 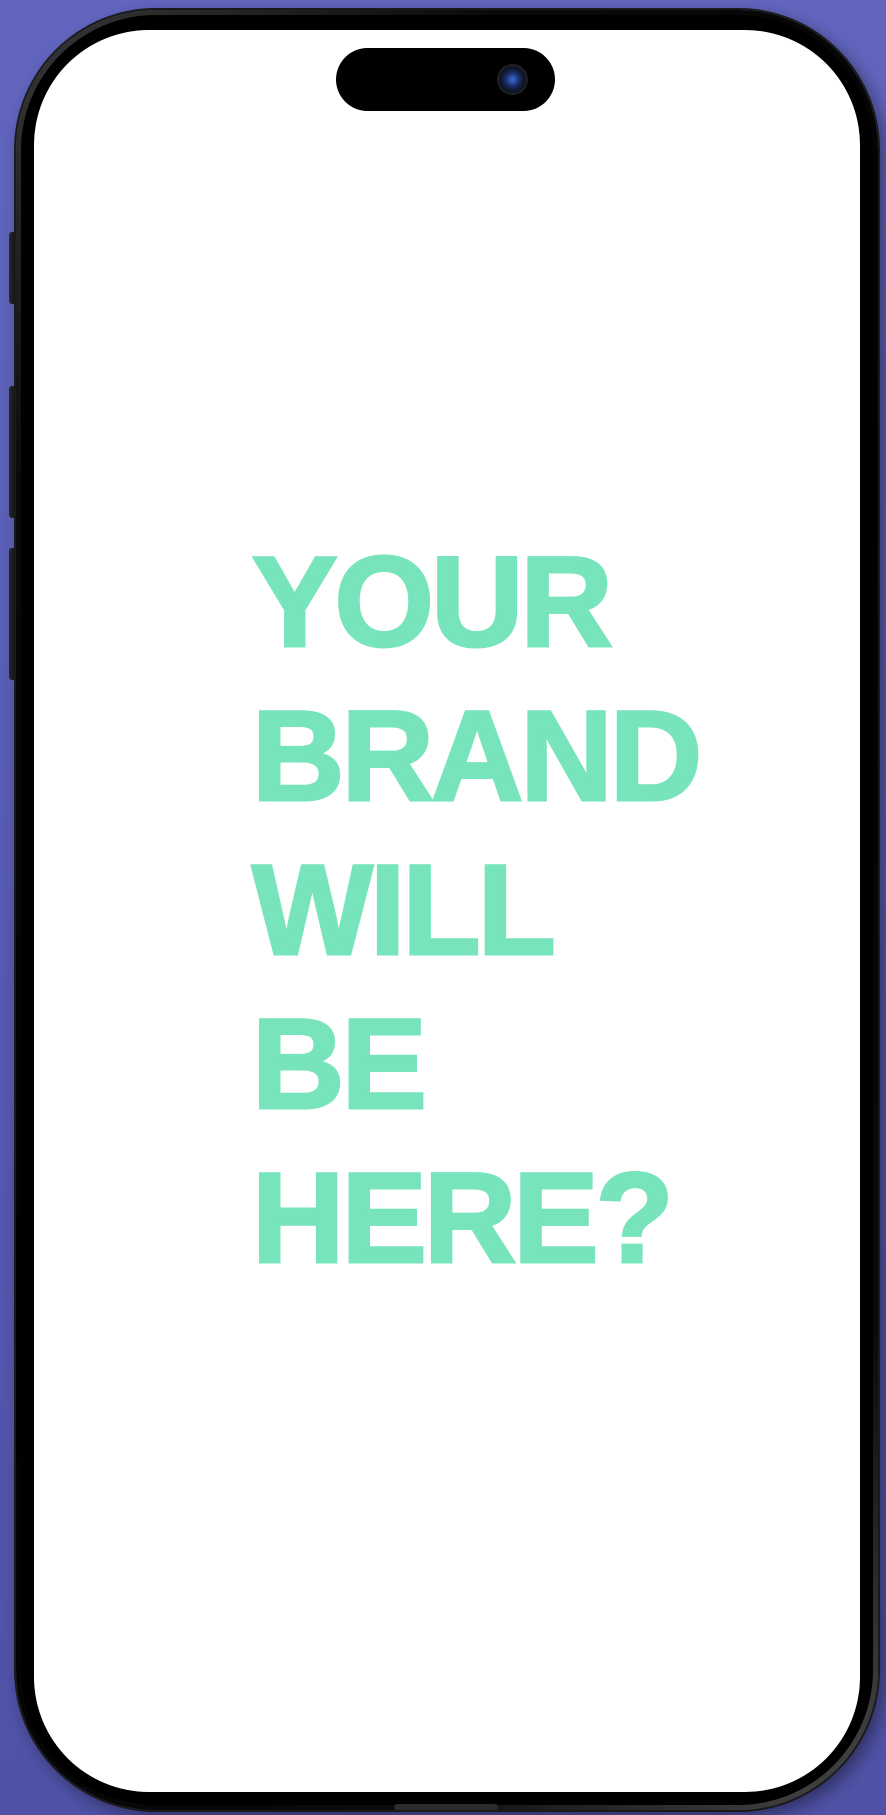 What do you see at coordinates (445, 79) in the screenshot?
I see `dynamic-island` at bounding box center [445, 79].